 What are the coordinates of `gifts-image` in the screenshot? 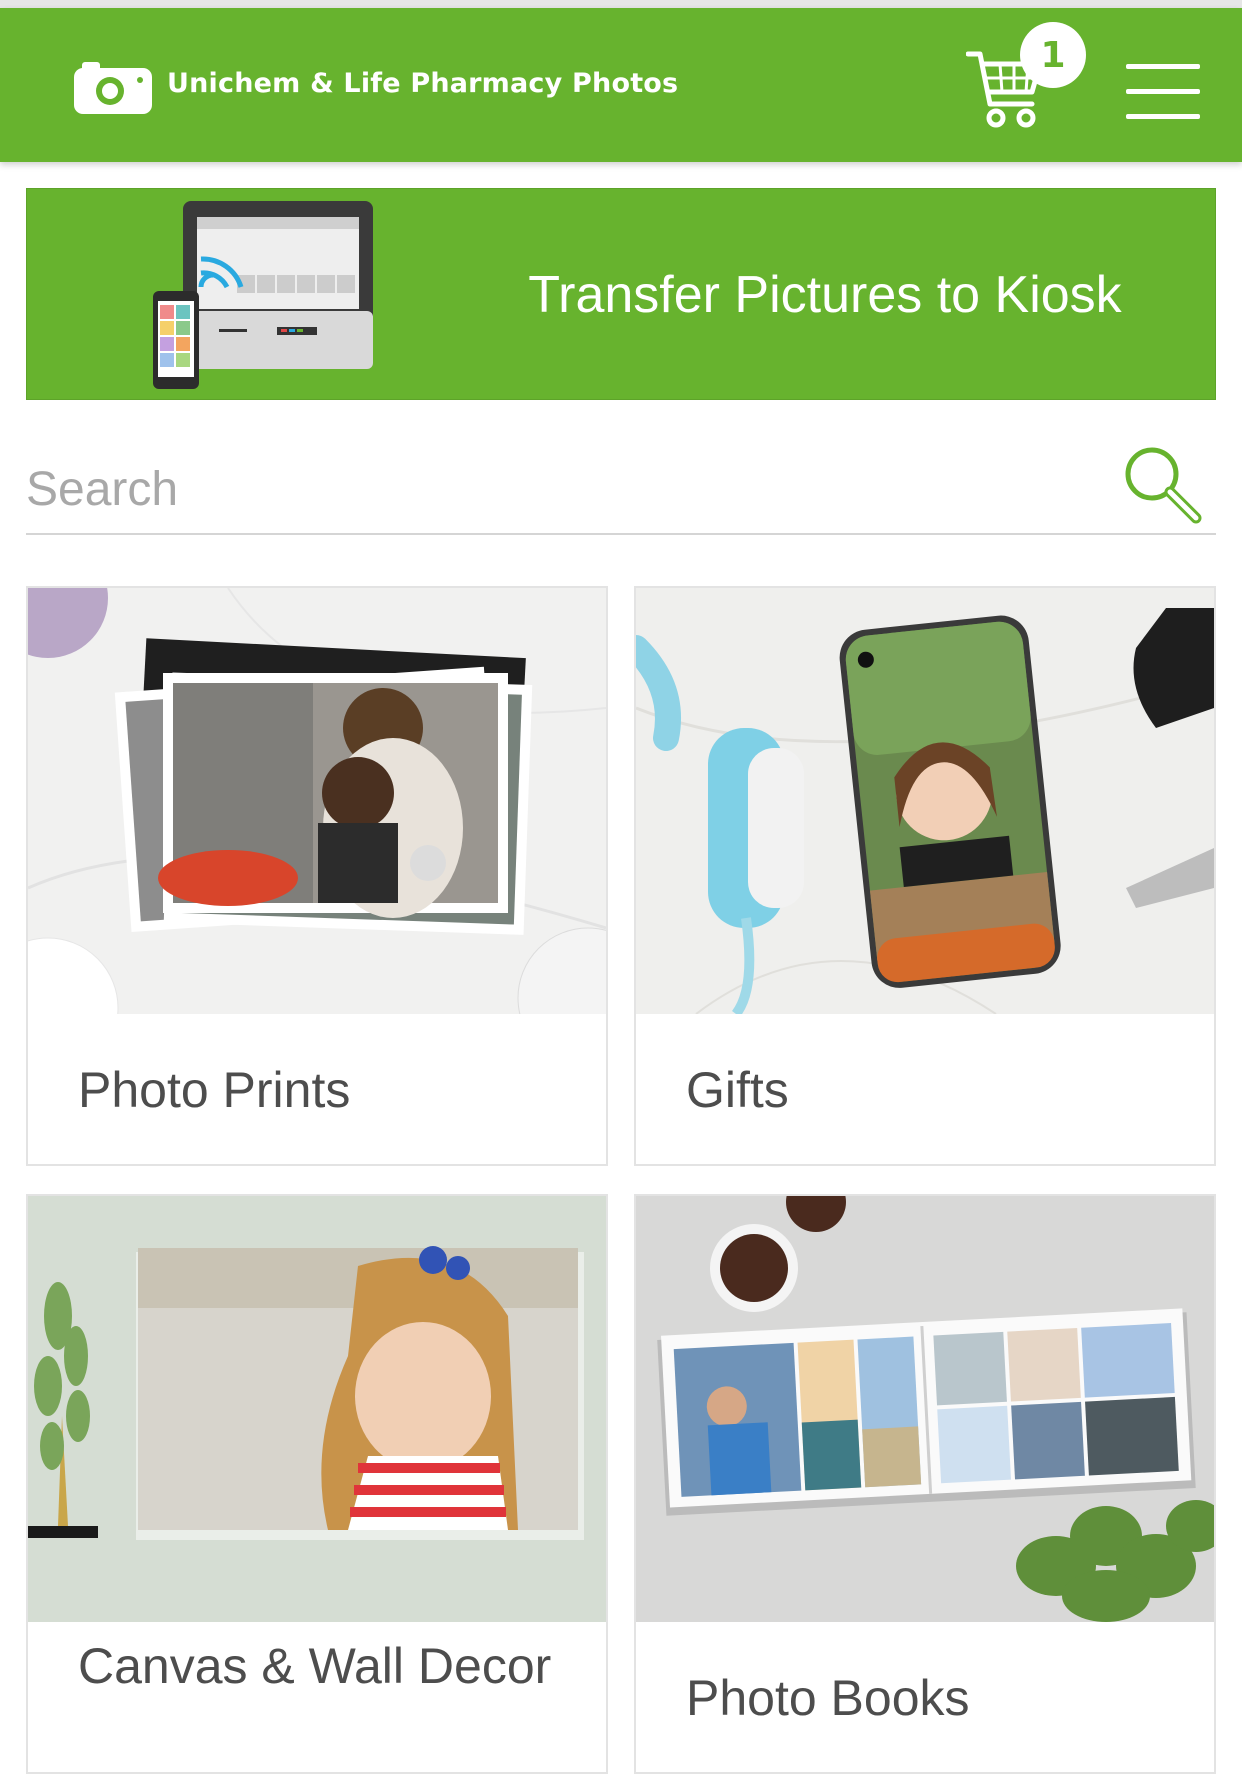 It's located at (925, 801).